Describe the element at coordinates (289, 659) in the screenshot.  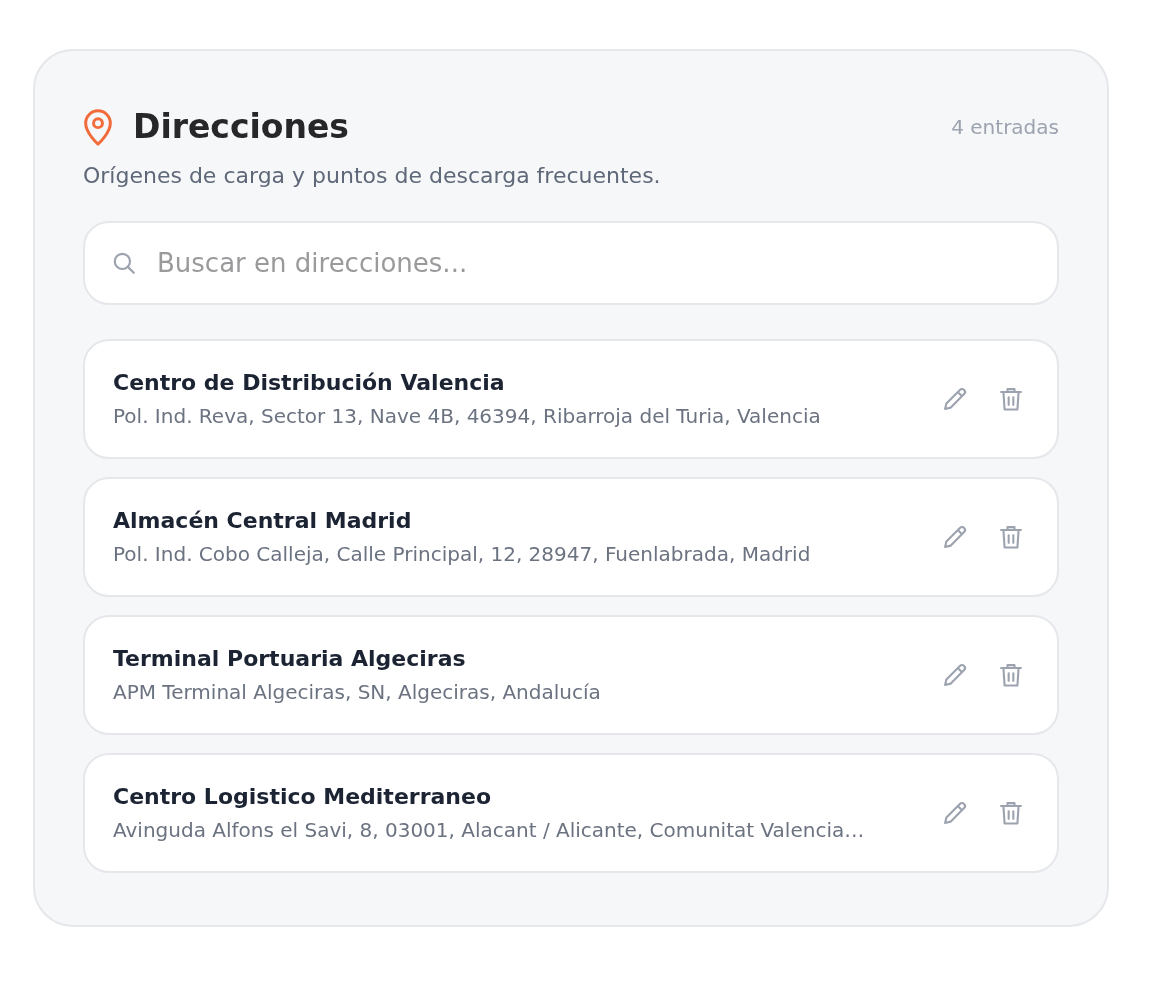
I see `address-name: Terminal Portuaria Algeciras` at that location.